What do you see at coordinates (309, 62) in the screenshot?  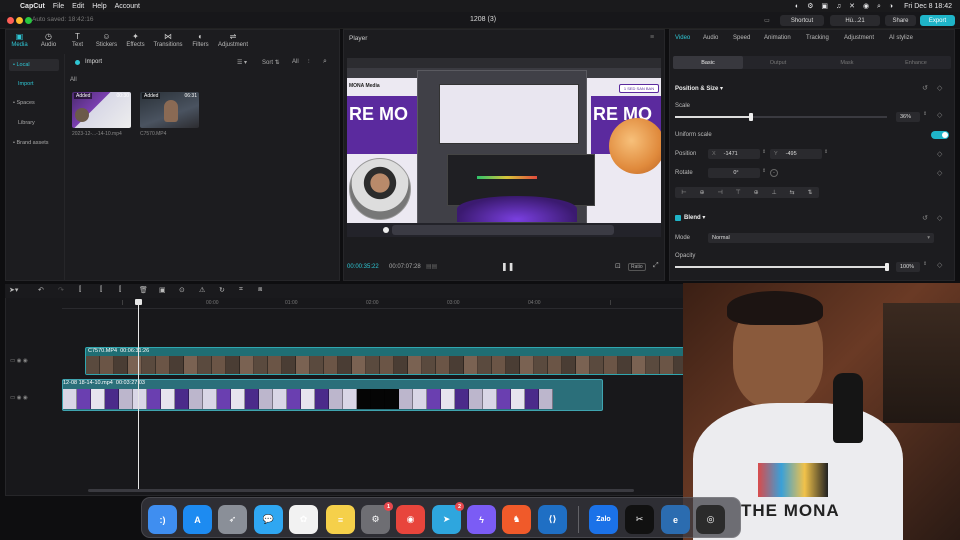 I see `filter-icon: ⫶` at bounding box center [309, 62].